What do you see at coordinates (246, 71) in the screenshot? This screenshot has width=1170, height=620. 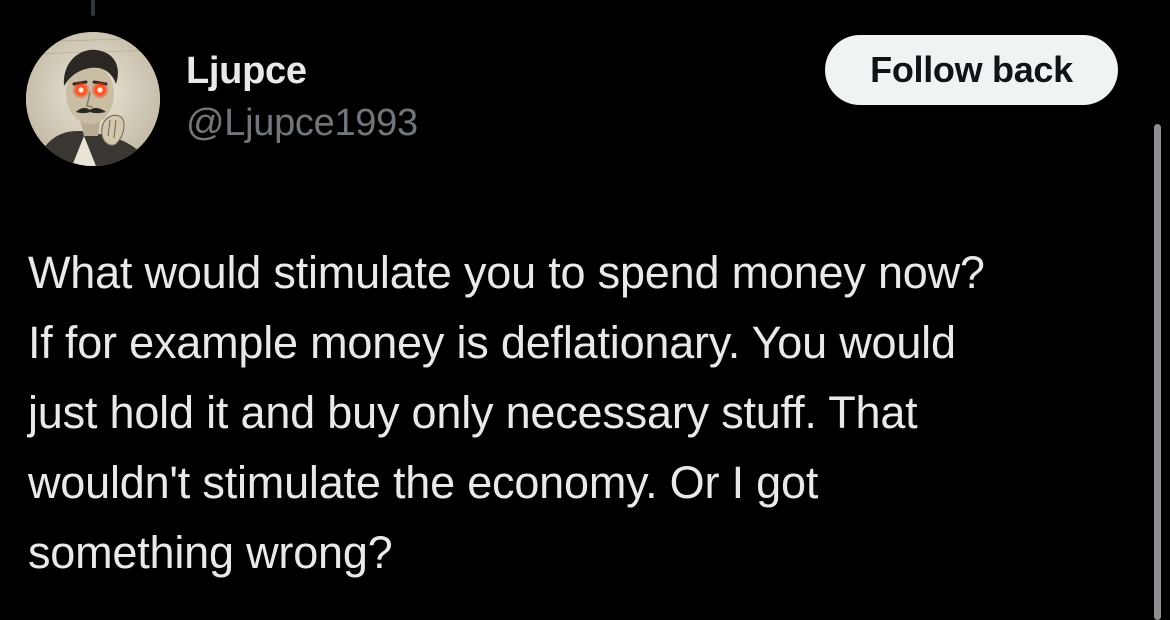 I see `user-display-name: Ljupce` at bounding box center [246, 71].